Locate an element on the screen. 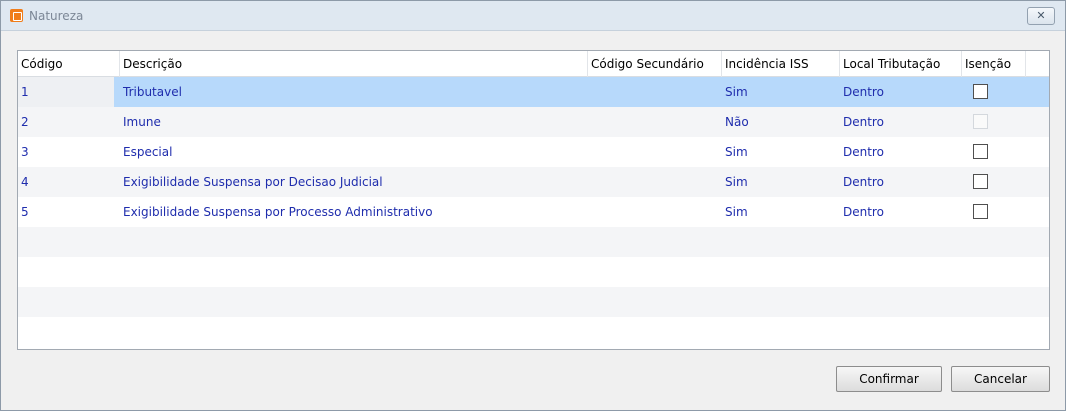 The height and width of the screenshot is (411, 1066). cell-codigo: 2 is located at coordinates (66, 122).